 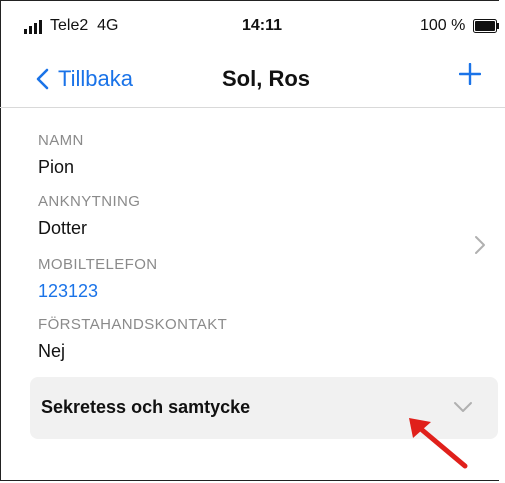 I want to click on relation-value: Dotter, so click(x=63, y=228).